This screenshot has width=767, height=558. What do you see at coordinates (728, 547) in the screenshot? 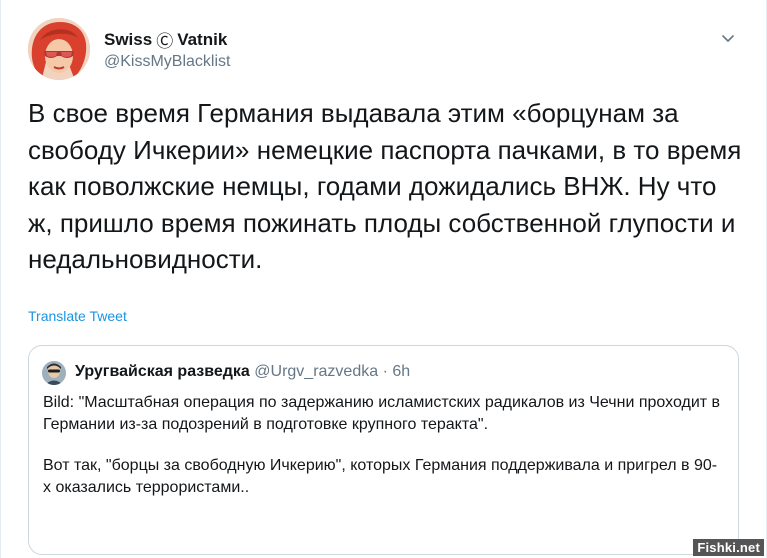
I see `site-watermark: Fishki.net` at bounding box center [728, 547].